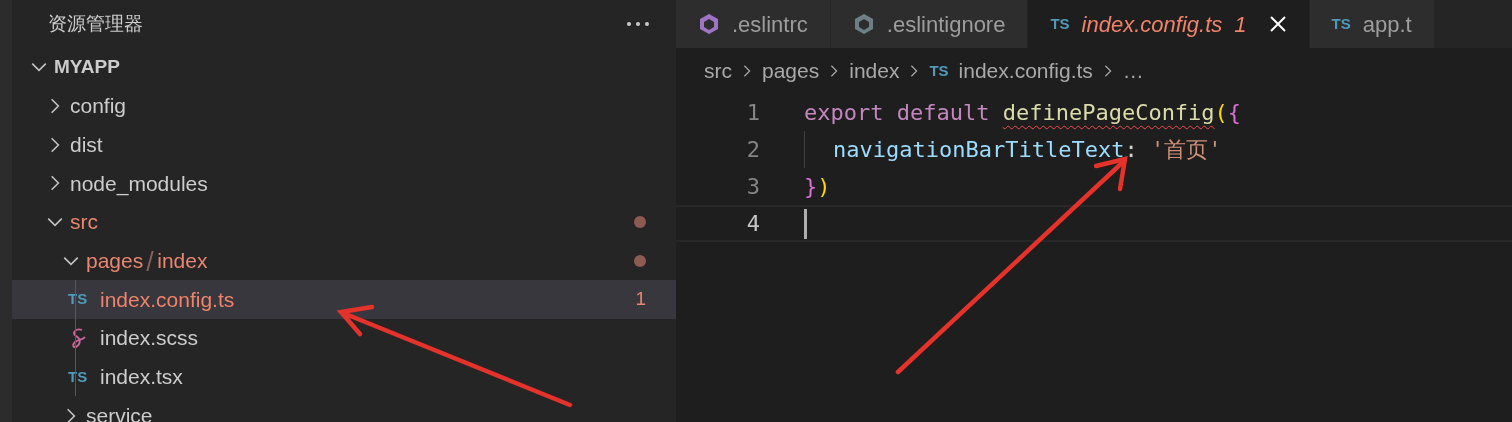  I want to click on breadcrumb-item: pages, so click(791, 71).